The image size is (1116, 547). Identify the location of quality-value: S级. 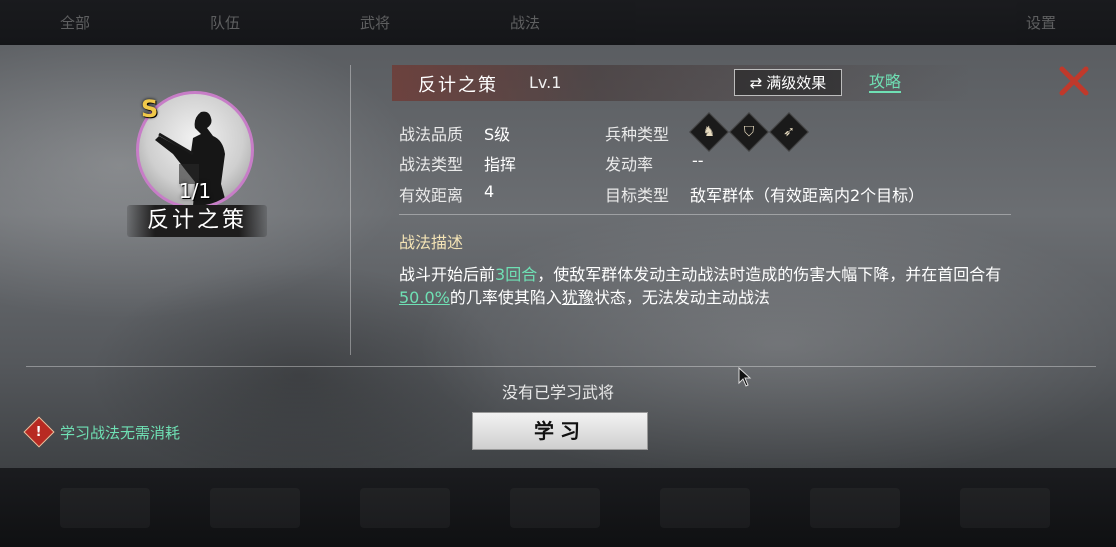
(497, 134).